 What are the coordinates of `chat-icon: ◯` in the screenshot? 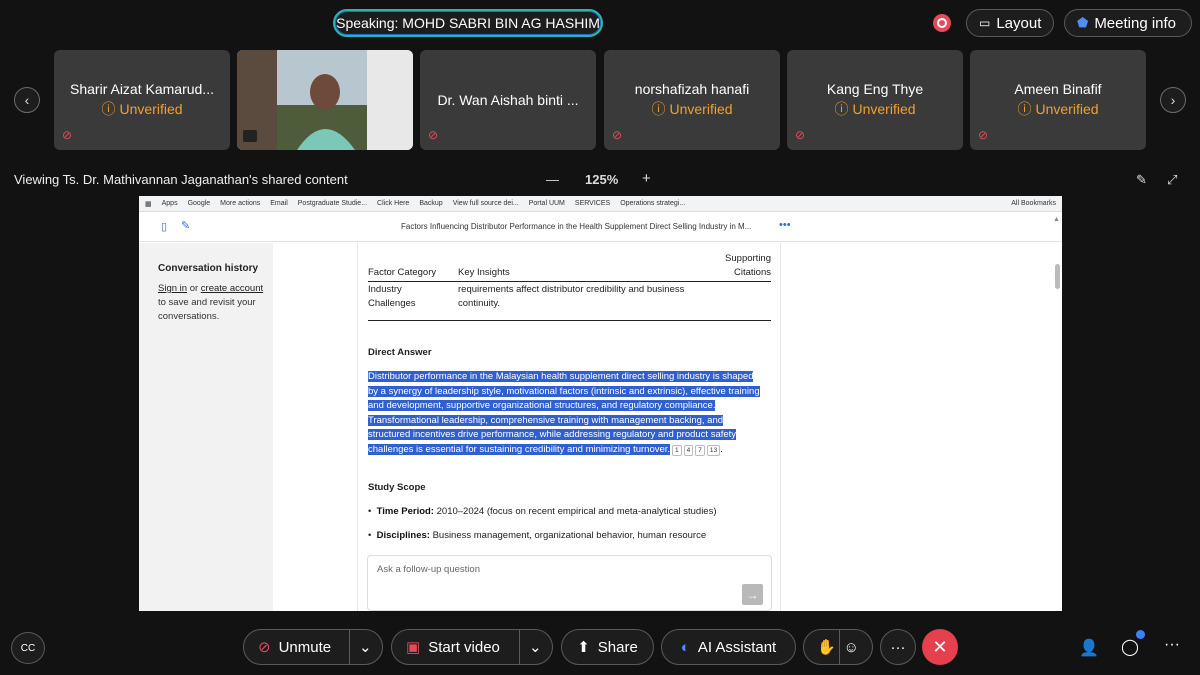 It's located at (1130, 647).